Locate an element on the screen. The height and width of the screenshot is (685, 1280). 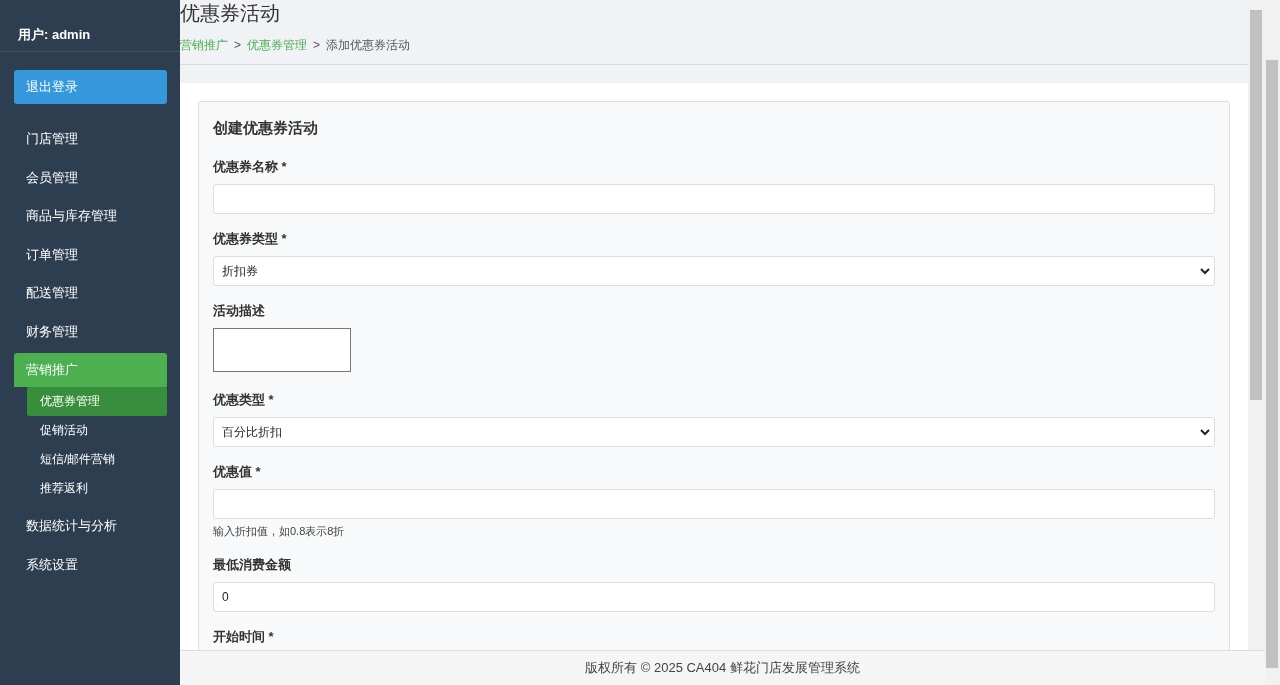
field-label: 优惠值 * is located at coordinates (237, 472).